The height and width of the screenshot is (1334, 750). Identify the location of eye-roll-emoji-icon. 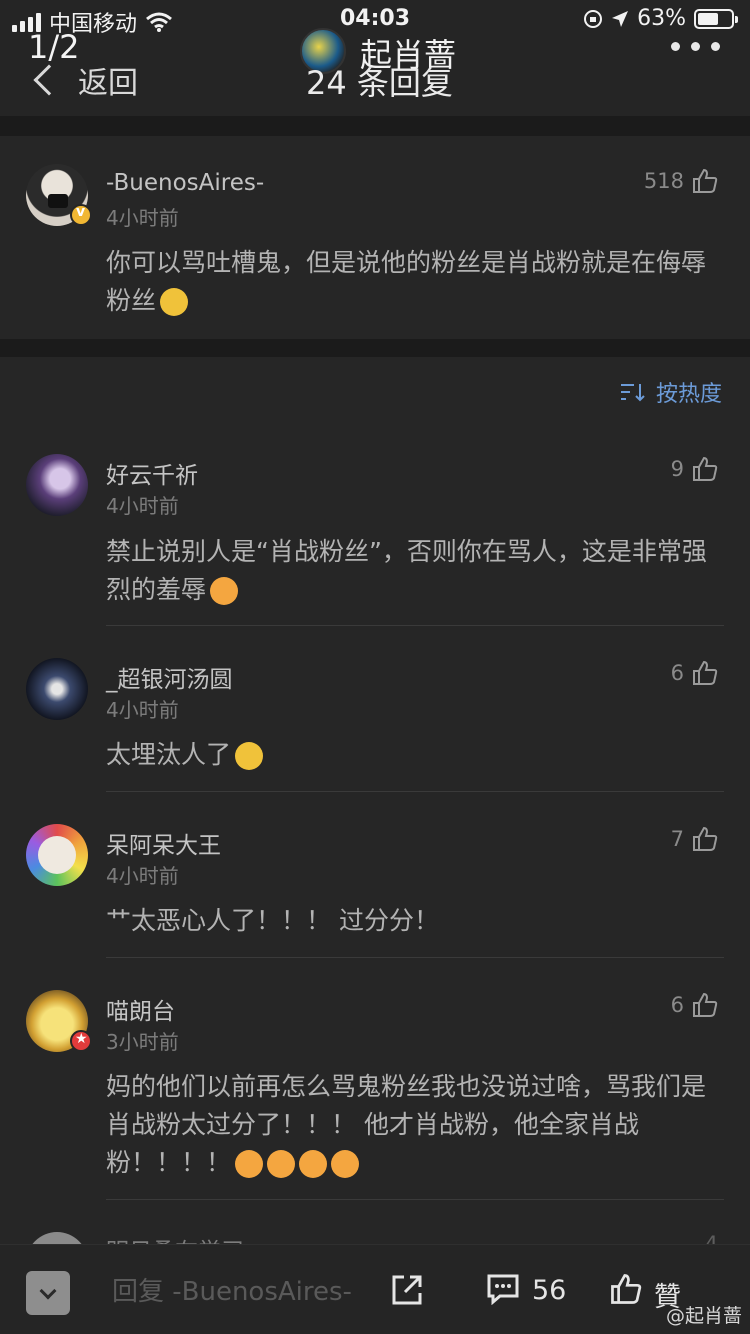
(174, 302).